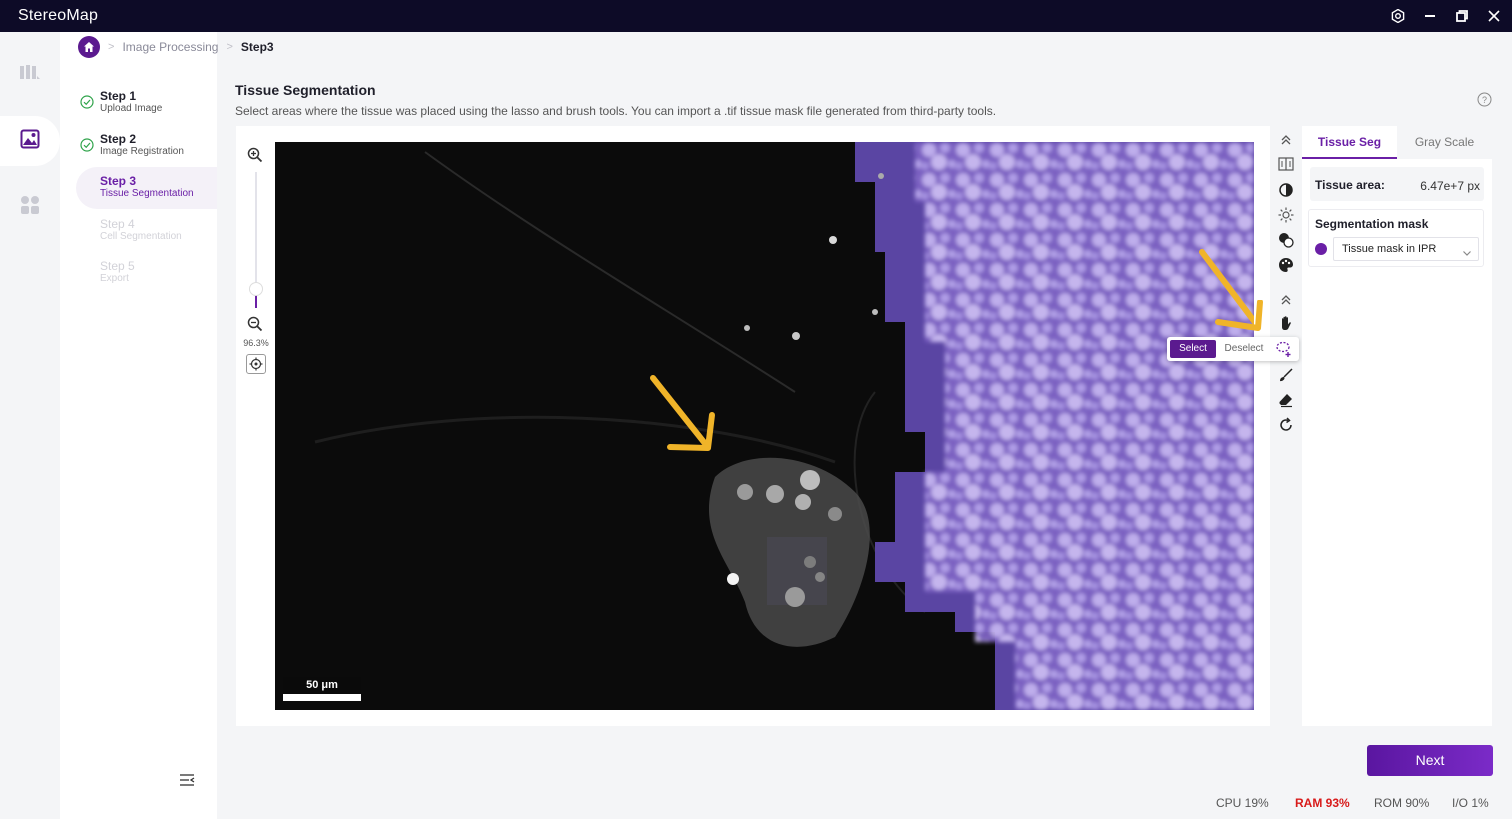 The width and height of the screenshot is (1512, 819). I want to click on io-status: I/O 1%, so click(1470, 803).